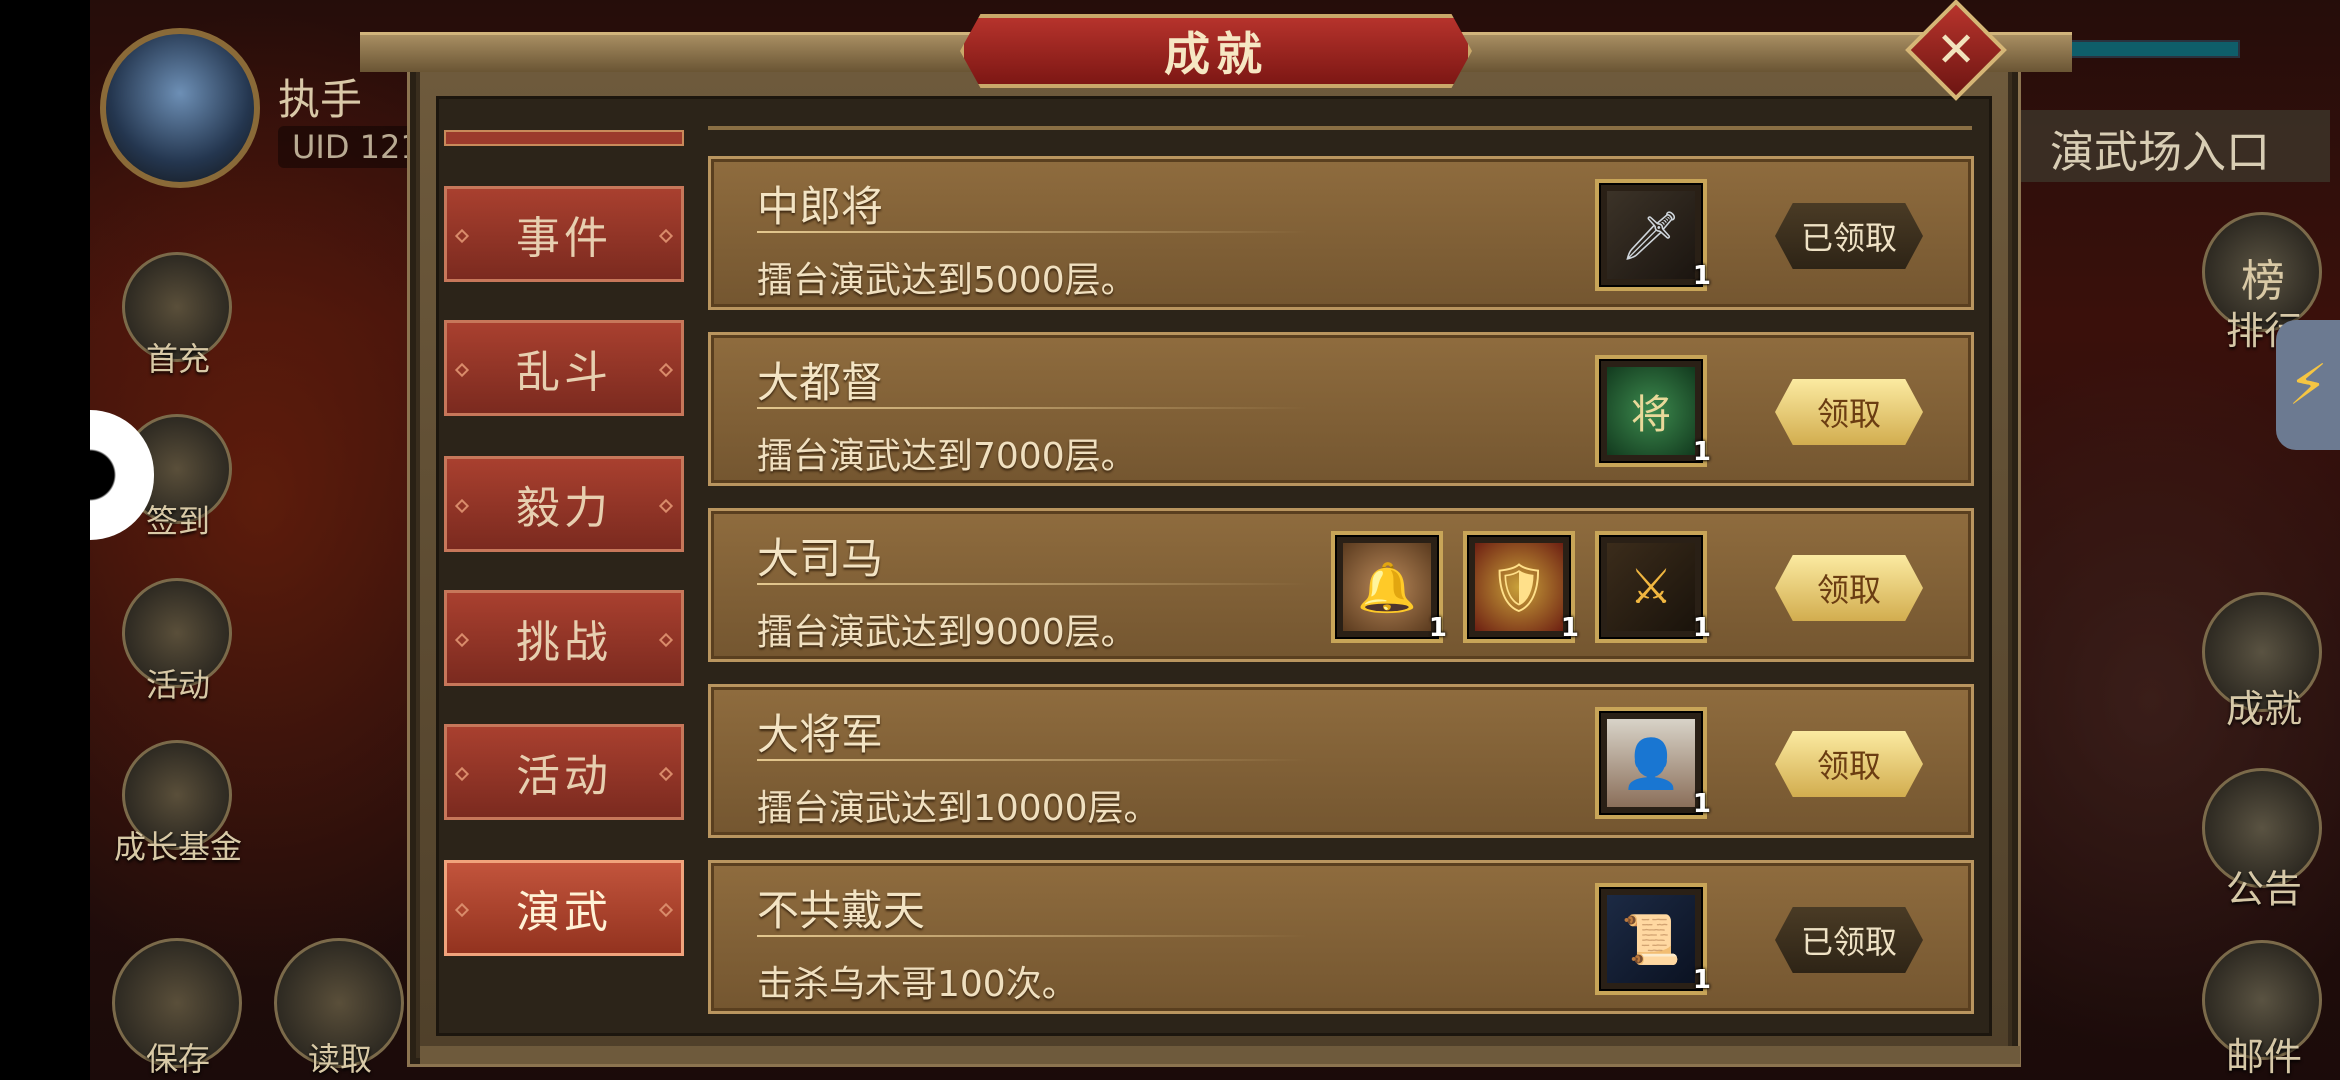  What do you see at coordinates (320, 99) in the screenshot?
I see `player-name: 执手` at bounding box center [320, 99].